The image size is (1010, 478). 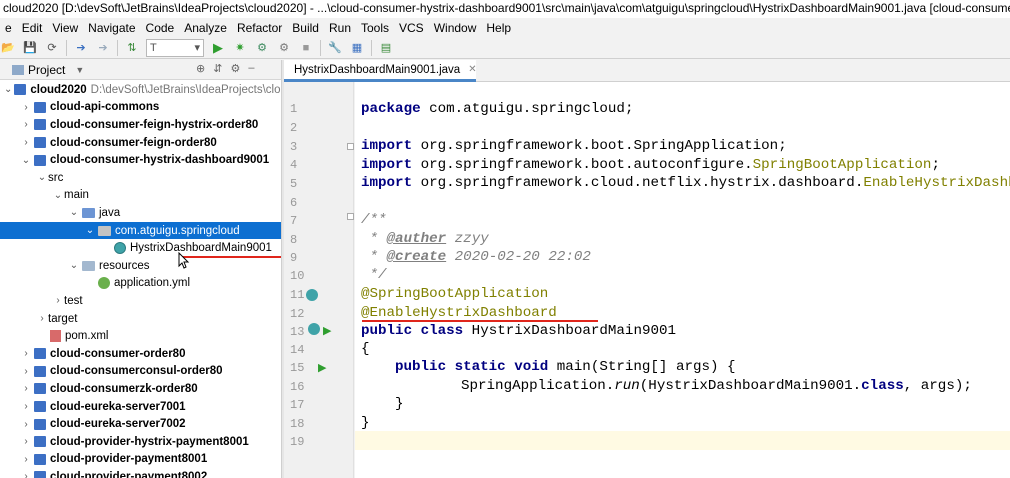 I want to click on menu-view: View, so click(x=65, y=28).